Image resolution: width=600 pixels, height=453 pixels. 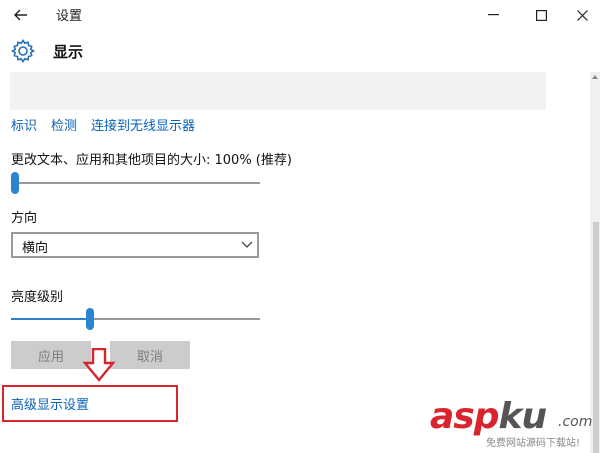 What do you see at coordinates (595, 77) in the screenshot?
I see `scroll-up-icon` at bounding box center [595, 77].